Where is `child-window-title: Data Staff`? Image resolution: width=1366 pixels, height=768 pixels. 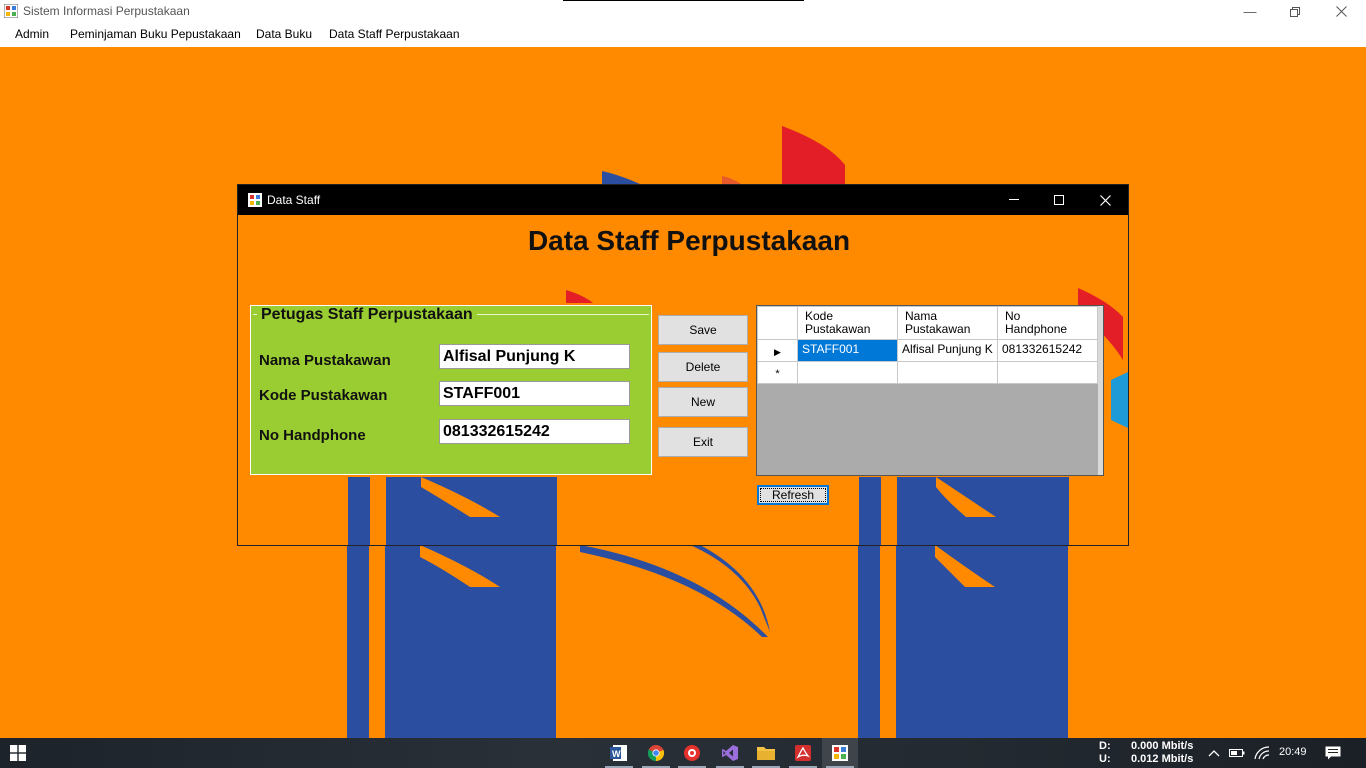 child-window-title: Data Staff is located at coordinates (294, 200).